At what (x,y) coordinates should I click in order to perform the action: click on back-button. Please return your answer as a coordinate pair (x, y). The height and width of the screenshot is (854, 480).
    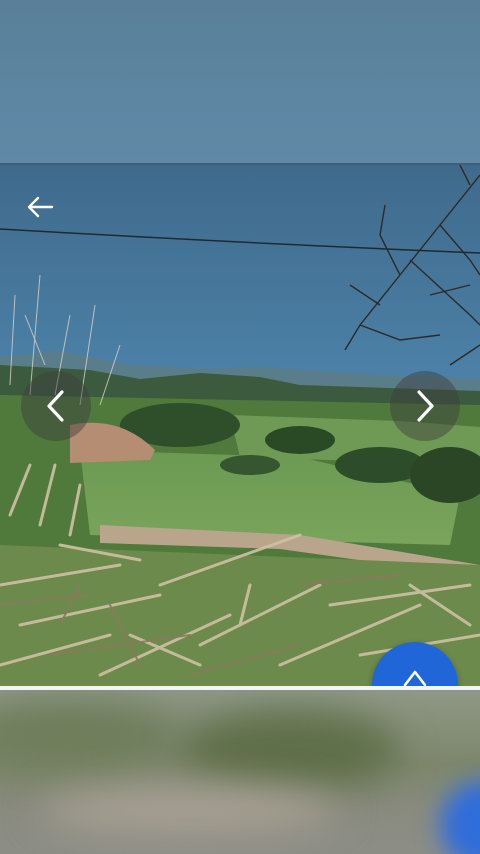
    Looking at the image, I should click on (40, 207).